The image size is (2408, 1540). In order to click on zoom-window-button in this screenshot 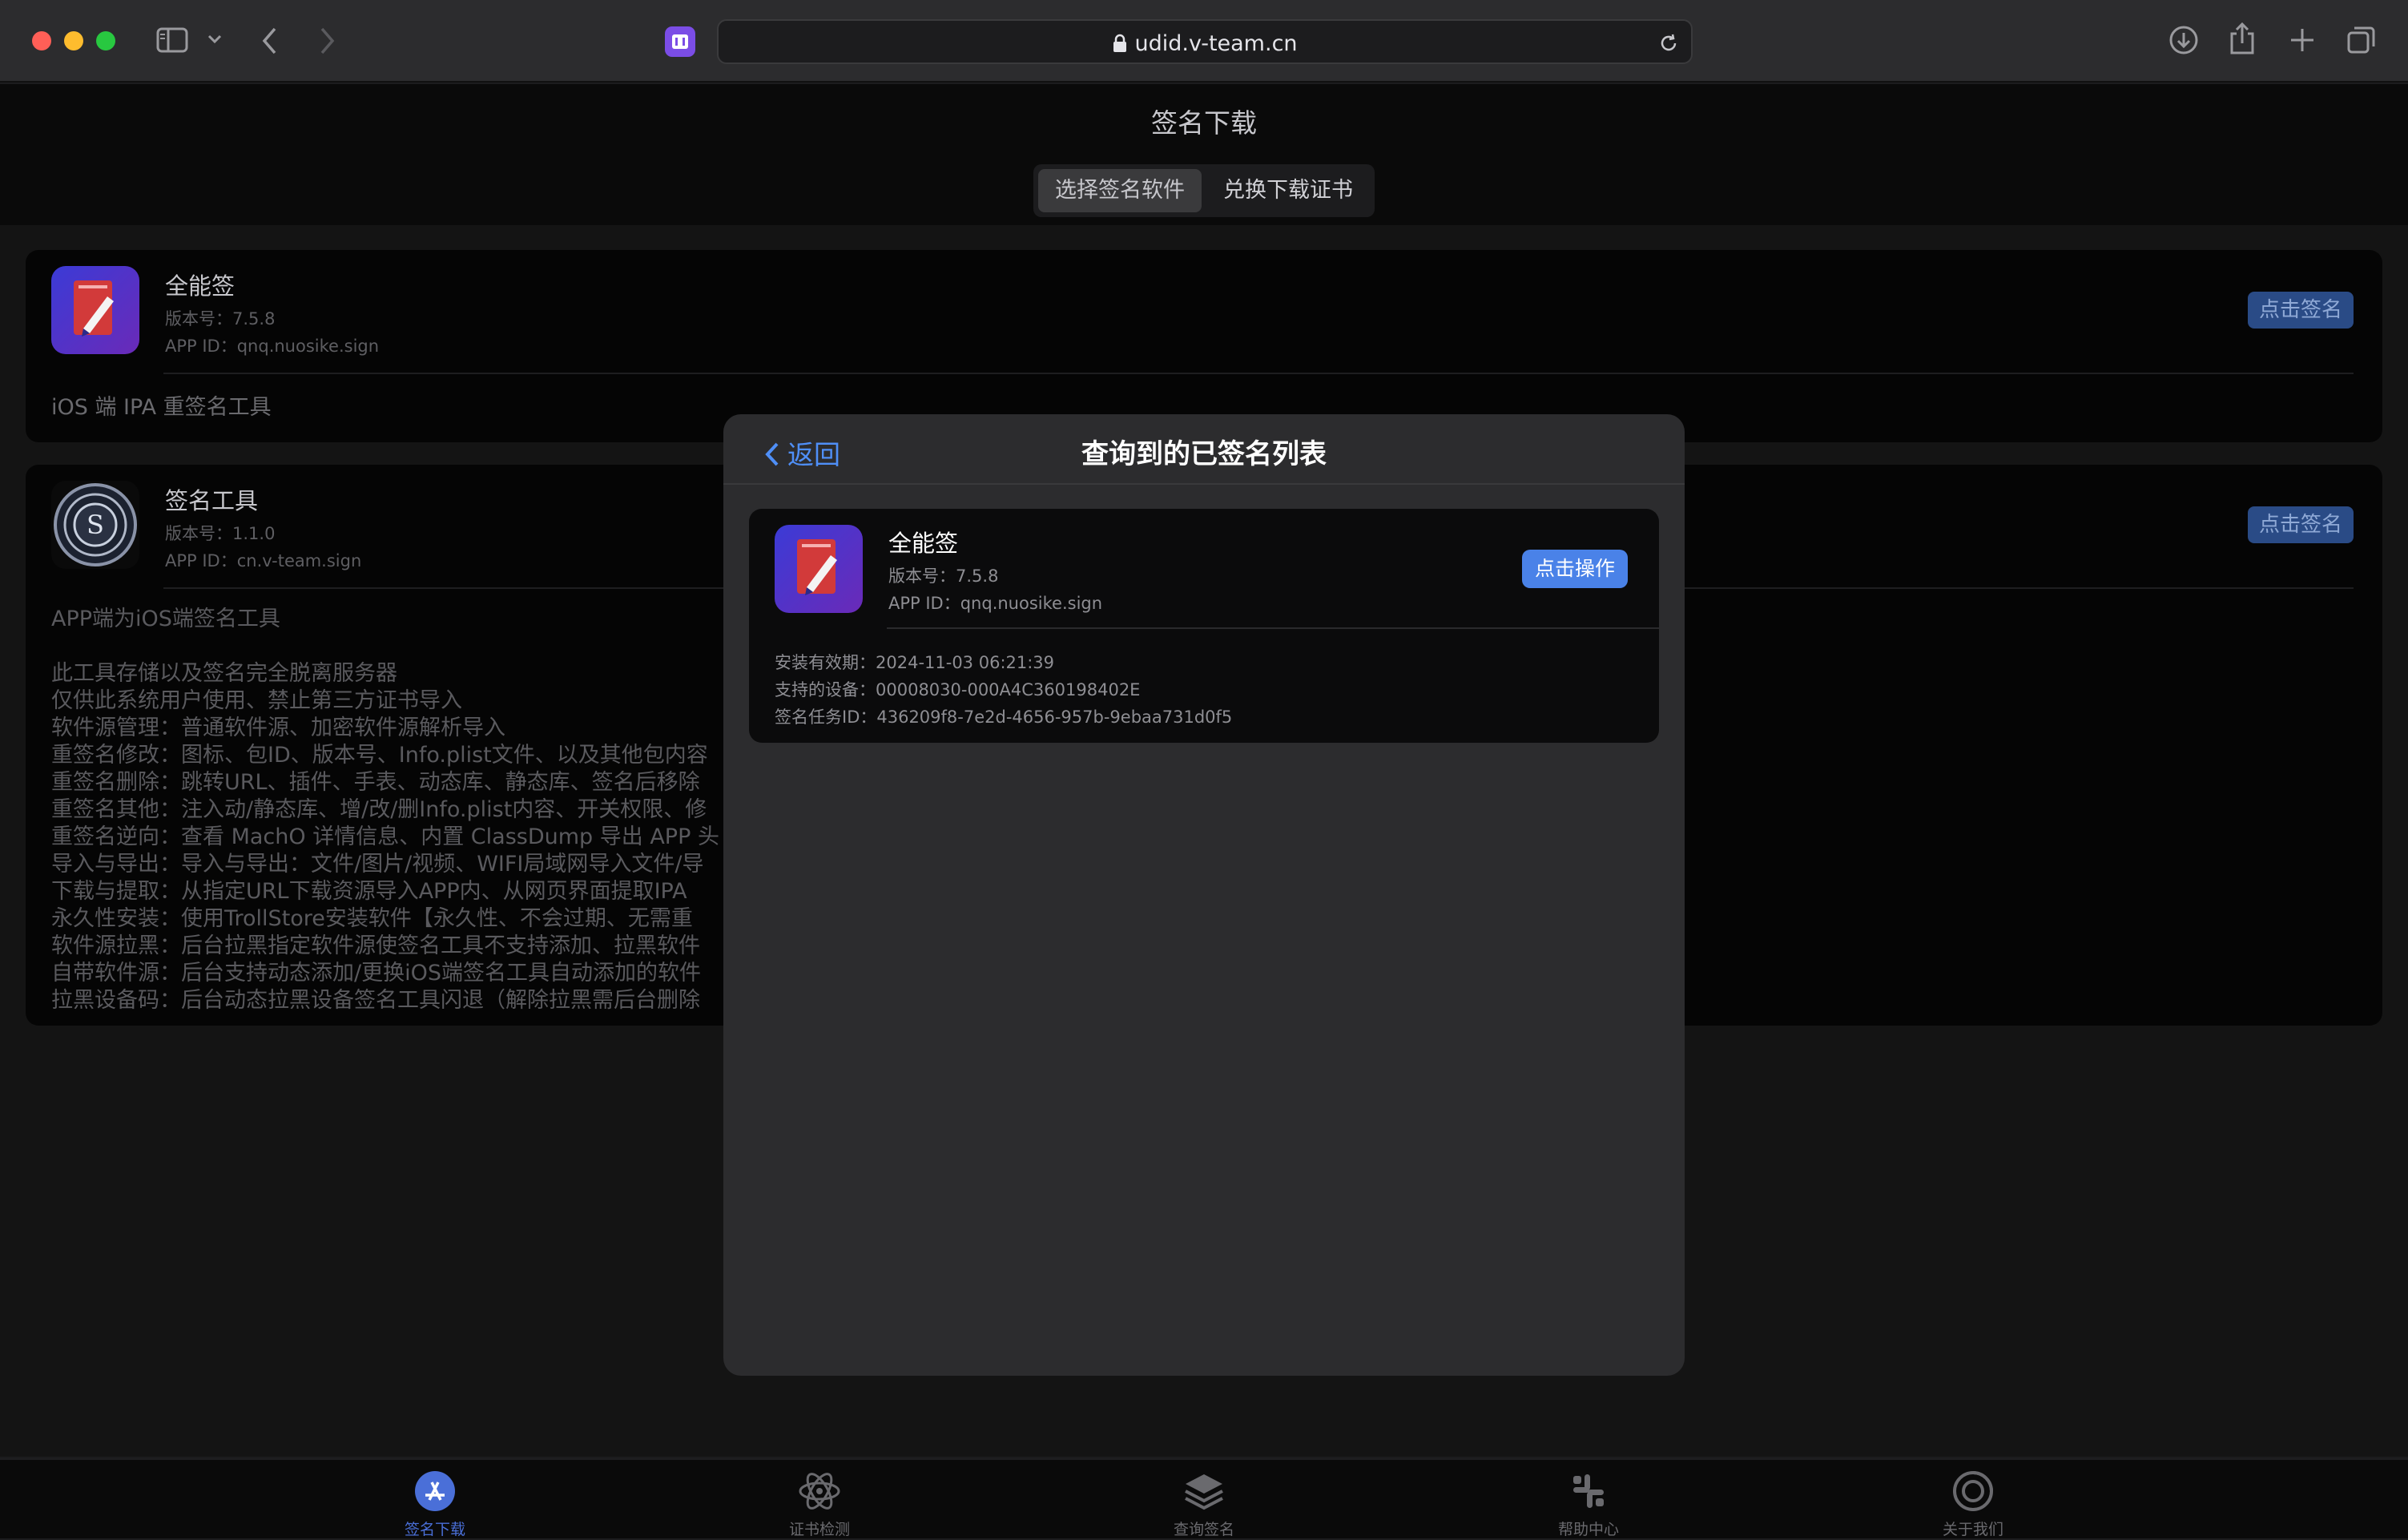, I will do `click(105, 40)`.